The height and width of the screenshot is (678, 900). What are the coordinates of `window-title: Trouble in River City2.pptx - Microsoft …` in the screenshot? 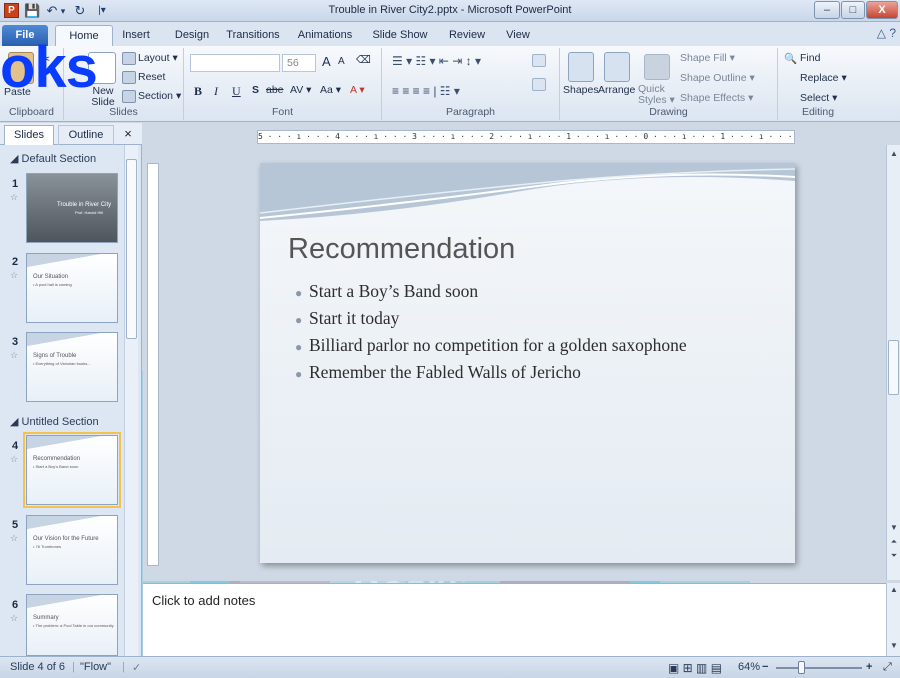 It's located at (450, 10).